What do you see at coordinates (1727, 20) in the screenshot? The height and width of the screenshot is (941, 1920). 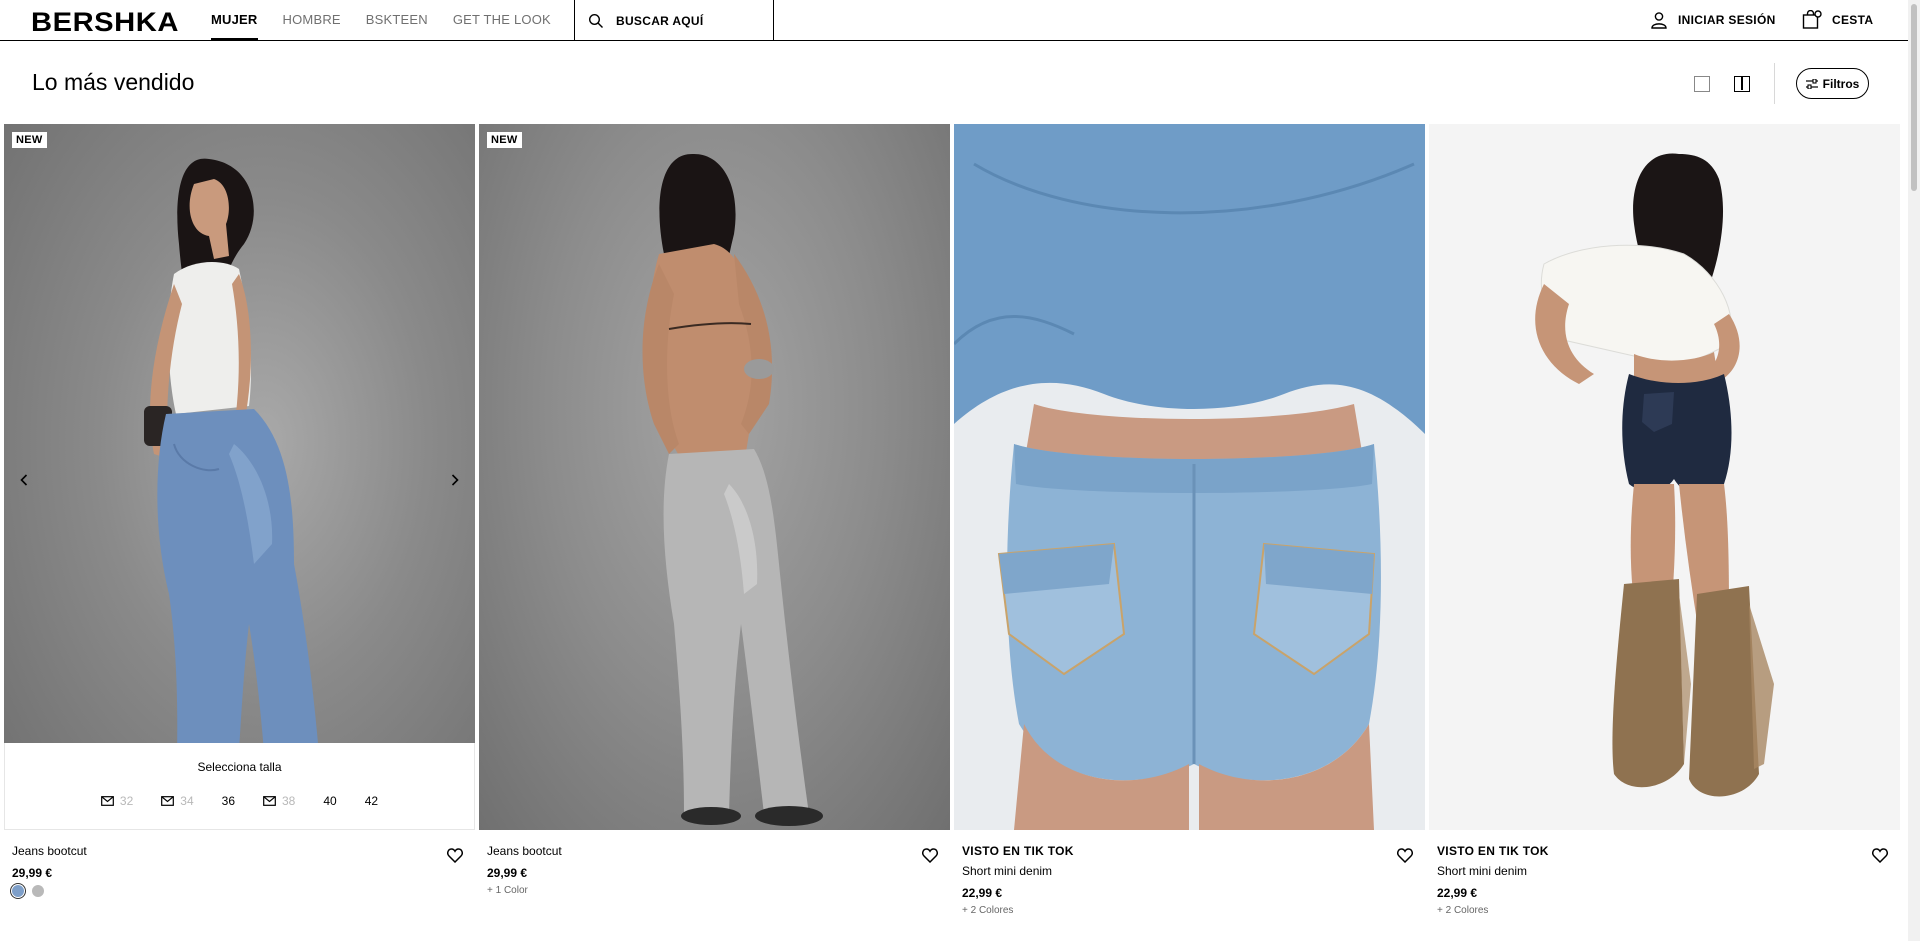 I see `login-label: INICIAR SESIÓN` at bounding box center [1727, 20].